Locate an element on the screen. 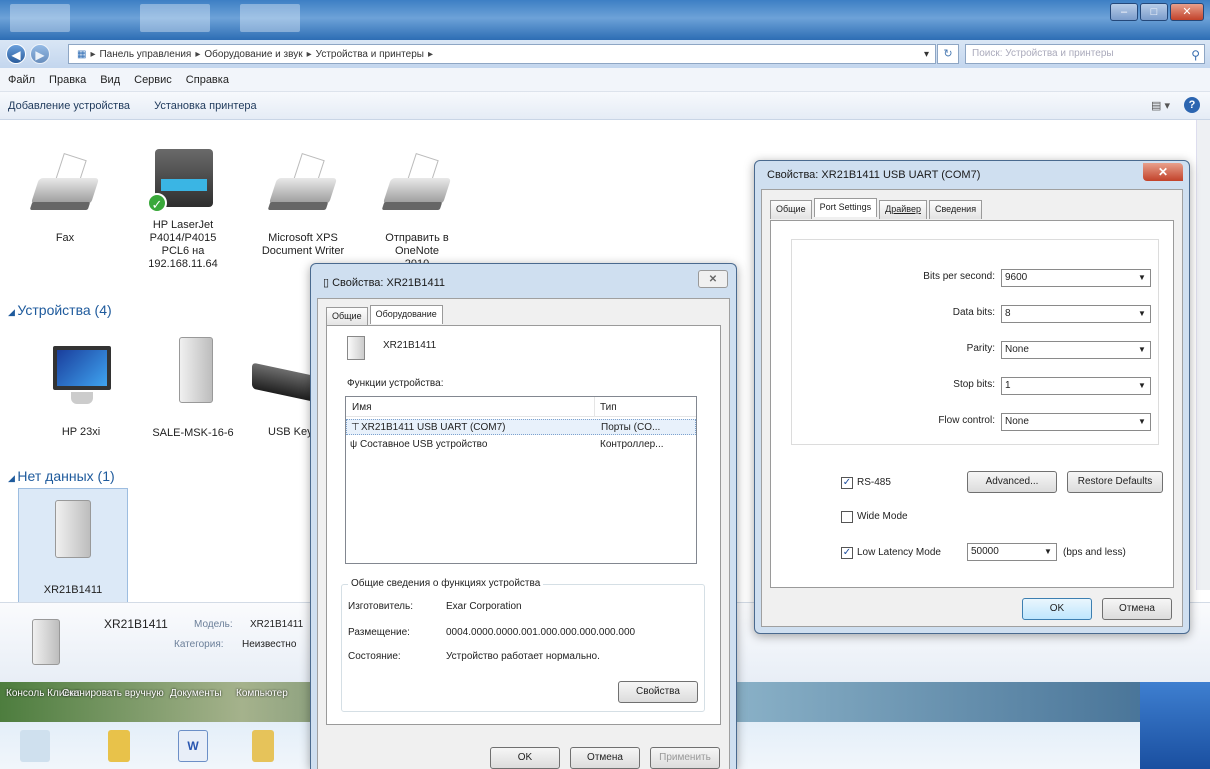 This screenshot has width=1210, height=769. tab-driver: Драйвер is located at coordinates (903, 209).